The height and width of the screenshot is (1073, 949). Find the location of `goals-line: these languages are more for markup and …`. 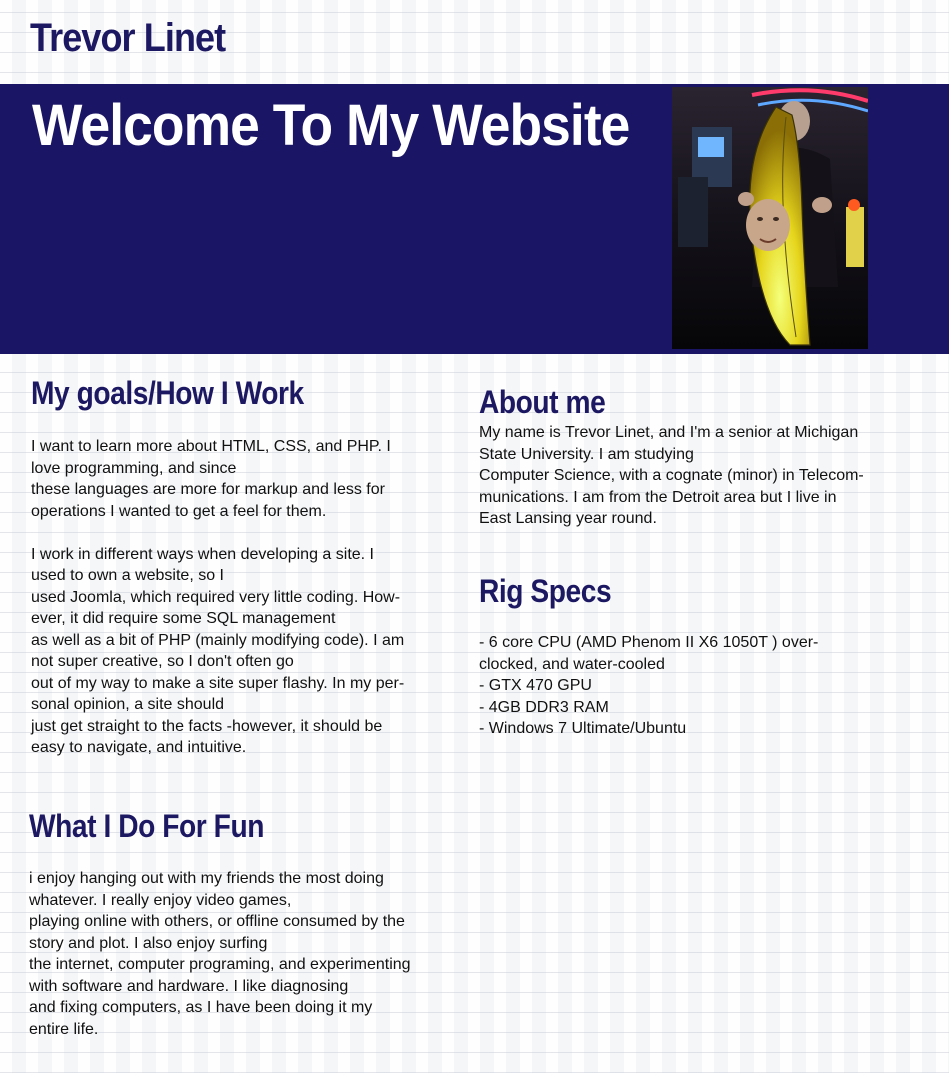

goals-line: these languages are more for markup and … is located at coordinates (208, 489).